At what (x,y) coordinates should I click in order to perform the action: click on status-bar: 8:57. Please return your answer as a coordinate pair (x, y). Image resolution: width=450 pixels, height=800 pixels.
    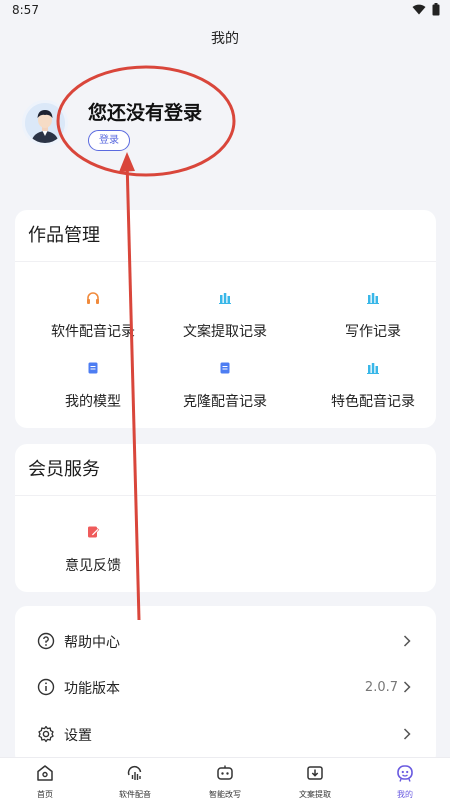
    Looking at the image, I should click on (225, 11).